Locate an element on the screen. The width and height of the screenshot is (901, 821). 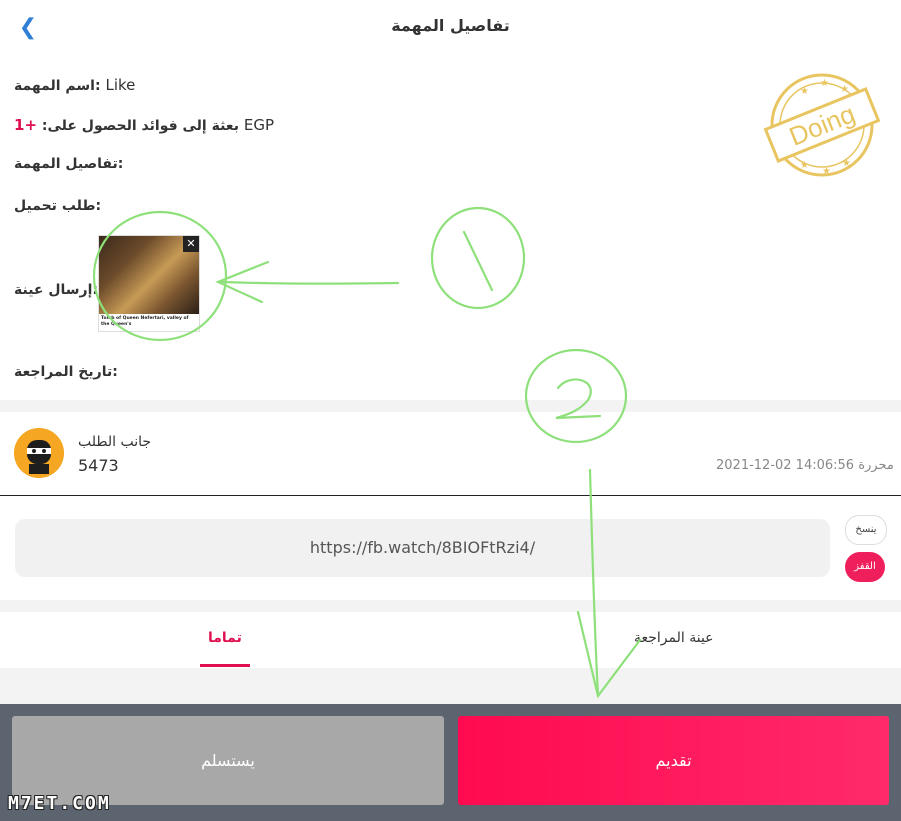
sample-label: إرسال عينة: is located at coordinates (56, 290).